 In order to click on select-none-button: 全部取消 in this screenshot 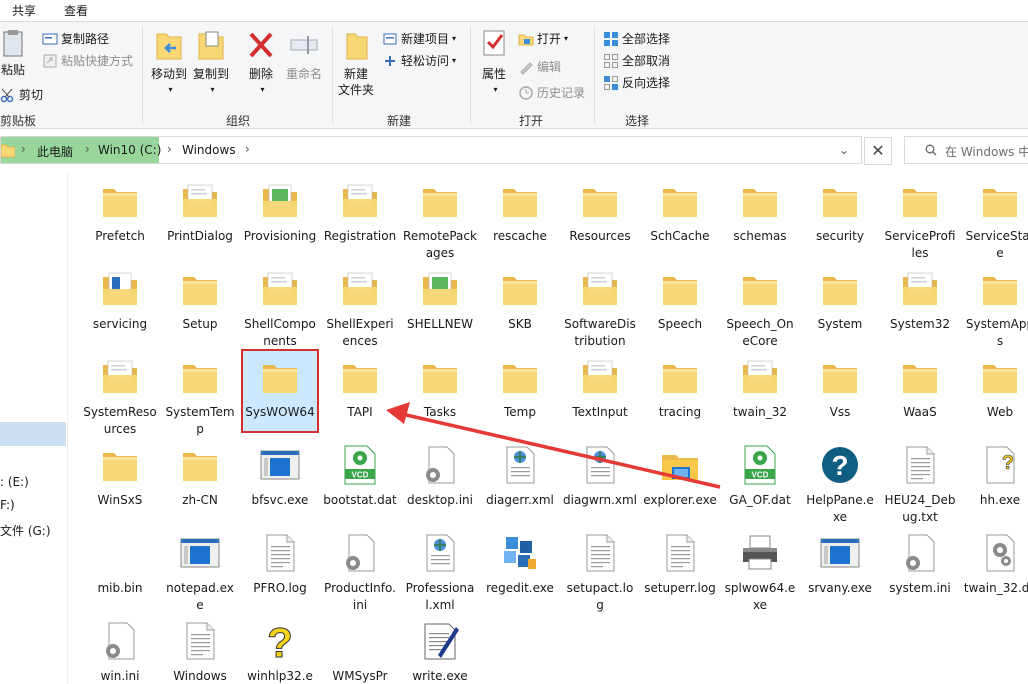, I will do `click(636, 60)`.